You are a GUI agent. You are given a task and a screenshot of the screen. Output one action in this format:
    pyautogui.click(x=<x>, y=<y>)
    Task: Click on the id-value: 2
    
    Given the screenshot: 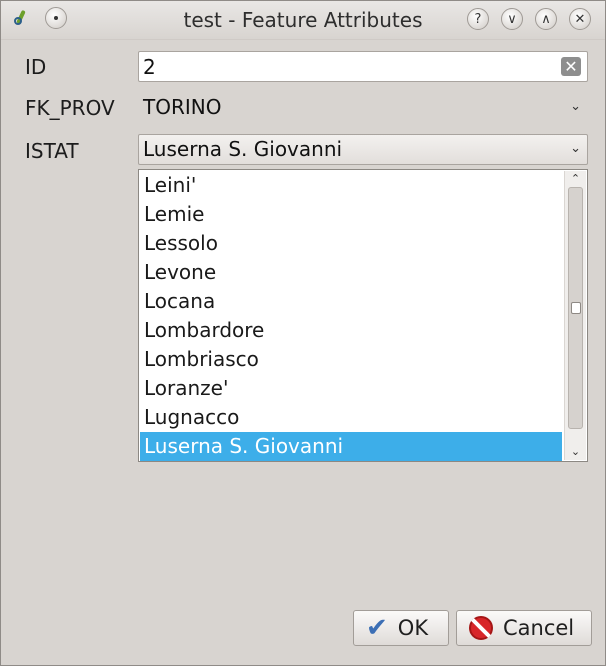 What is the action you would take?
    pyautogui.click(x=149, y=67)
    